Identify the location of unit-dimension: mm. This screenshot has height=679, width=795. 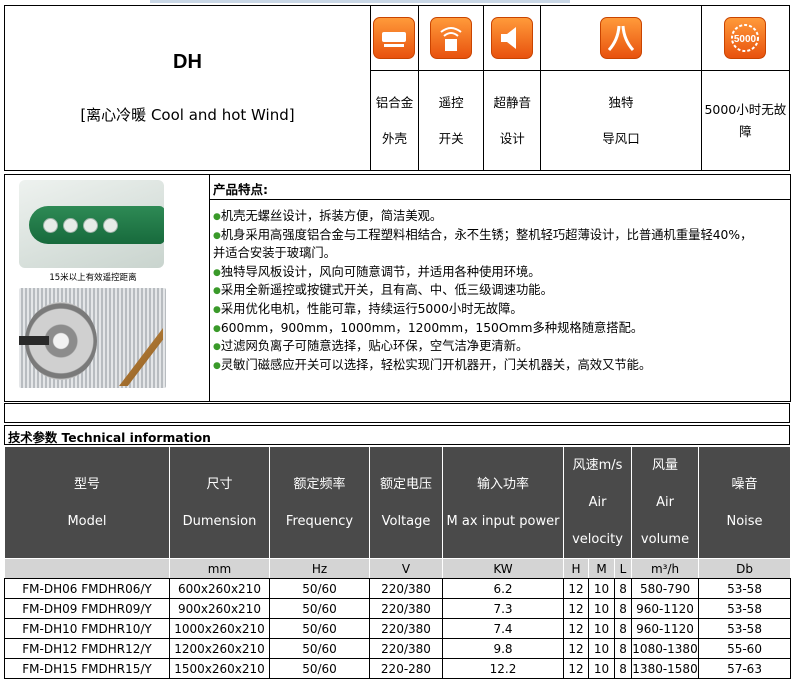
(219, 568).